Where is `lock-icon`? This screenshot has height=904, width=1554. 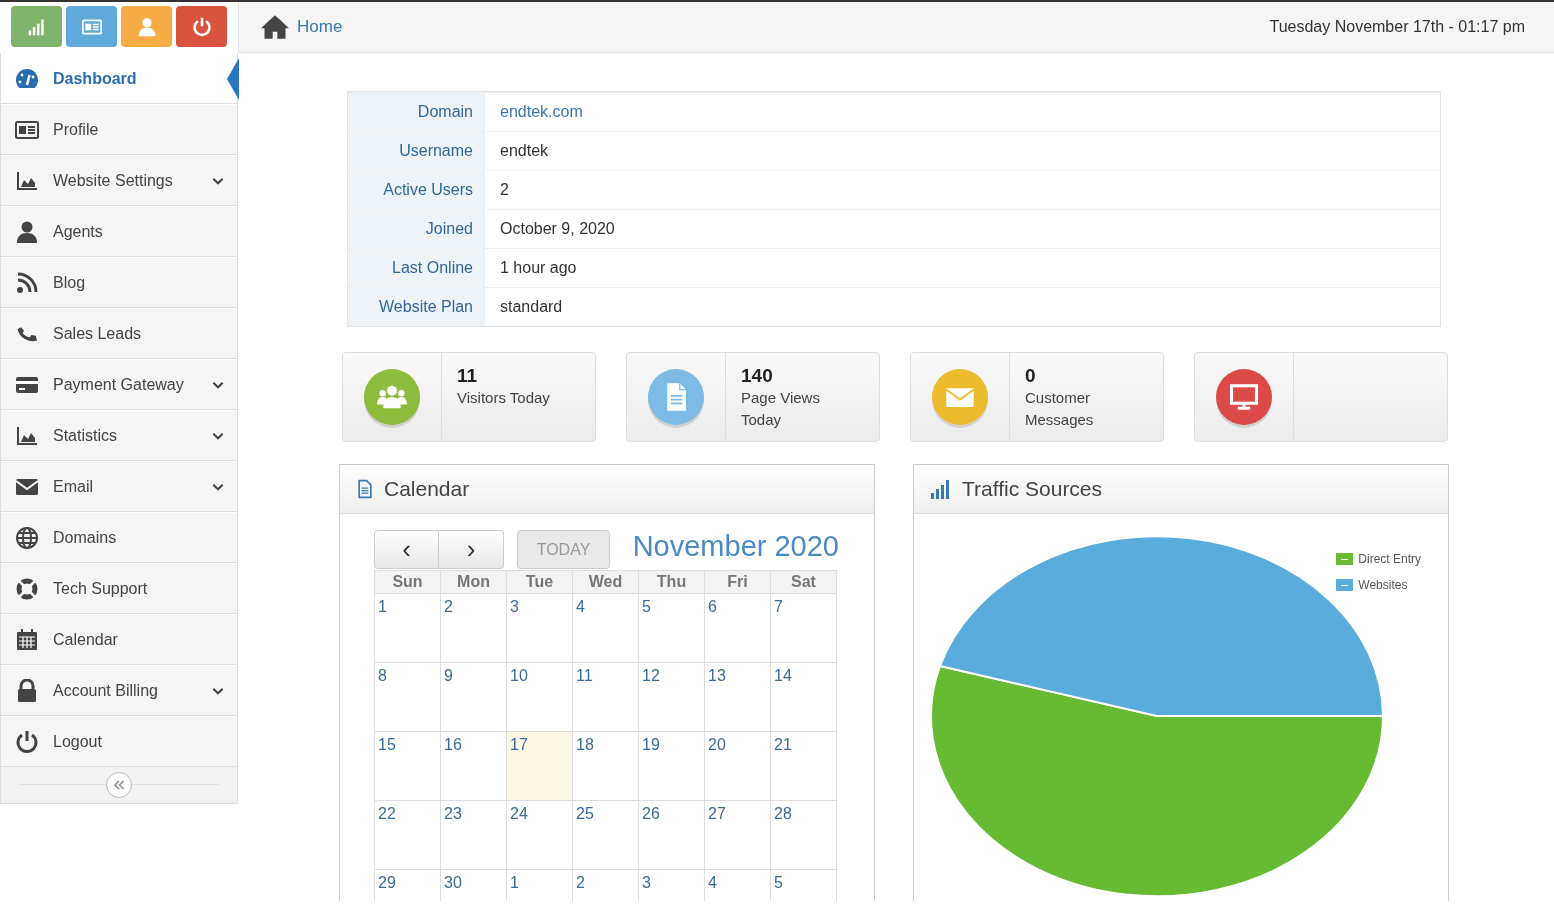
lock-icon is located at coordinates (27, 690).